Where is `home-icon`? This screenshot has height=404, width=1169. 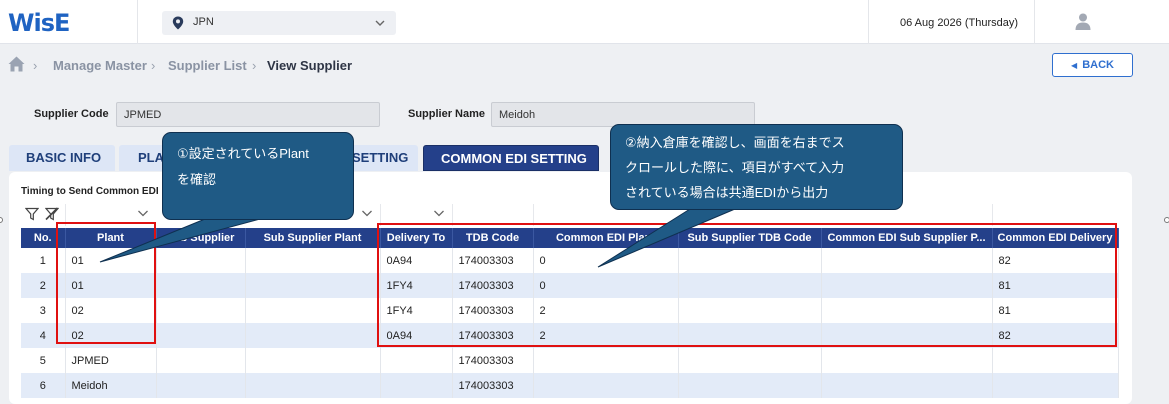
home-icon is located at coordinates (16, 64).